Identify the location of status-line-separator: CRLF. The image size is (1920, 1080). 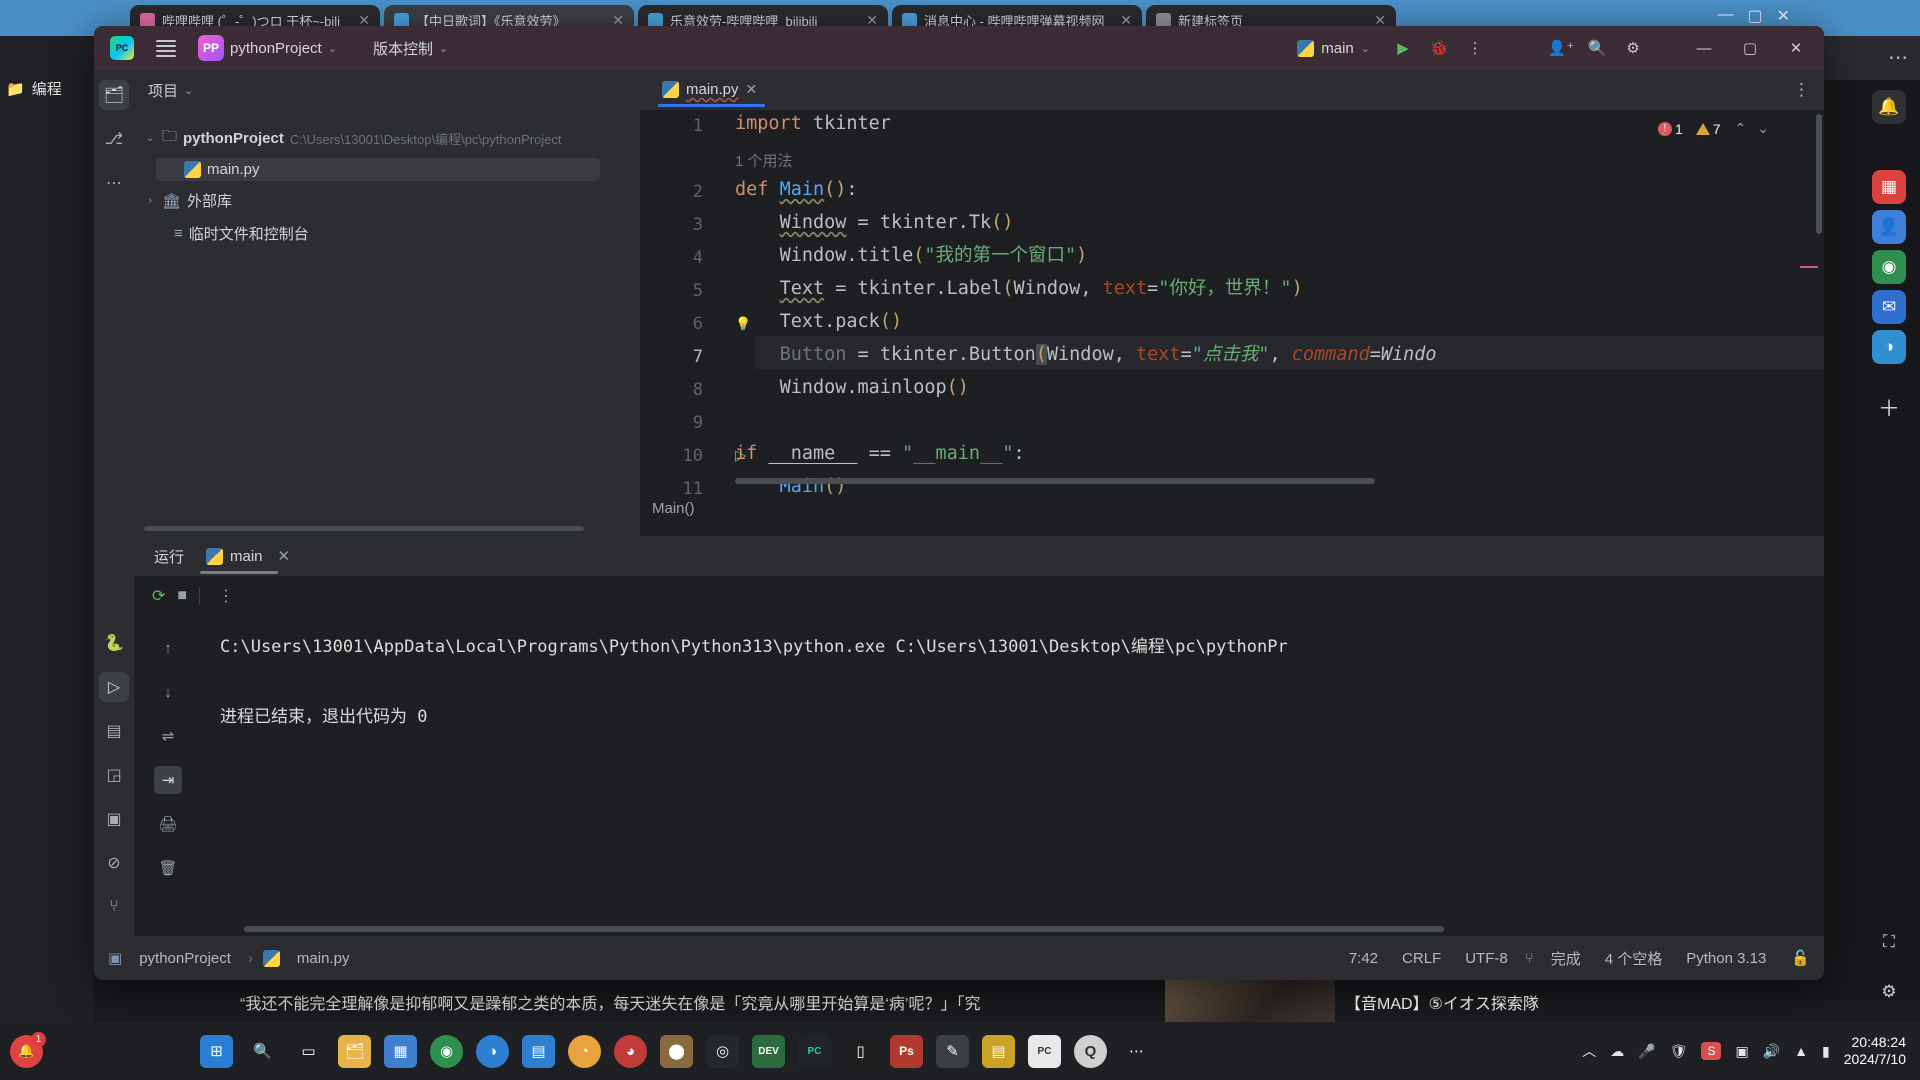
(1421, 958).